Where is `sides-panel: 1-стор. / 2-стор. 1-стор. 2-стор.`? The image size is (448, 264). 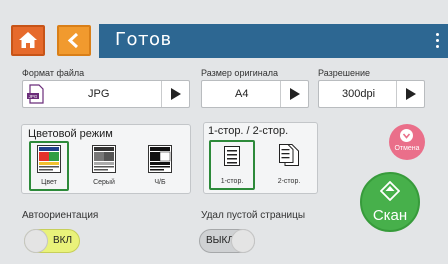
sides-panel: 1-стор. / 2-стор. 1-стор. 2-стор. is located at coordinates (260, 158).